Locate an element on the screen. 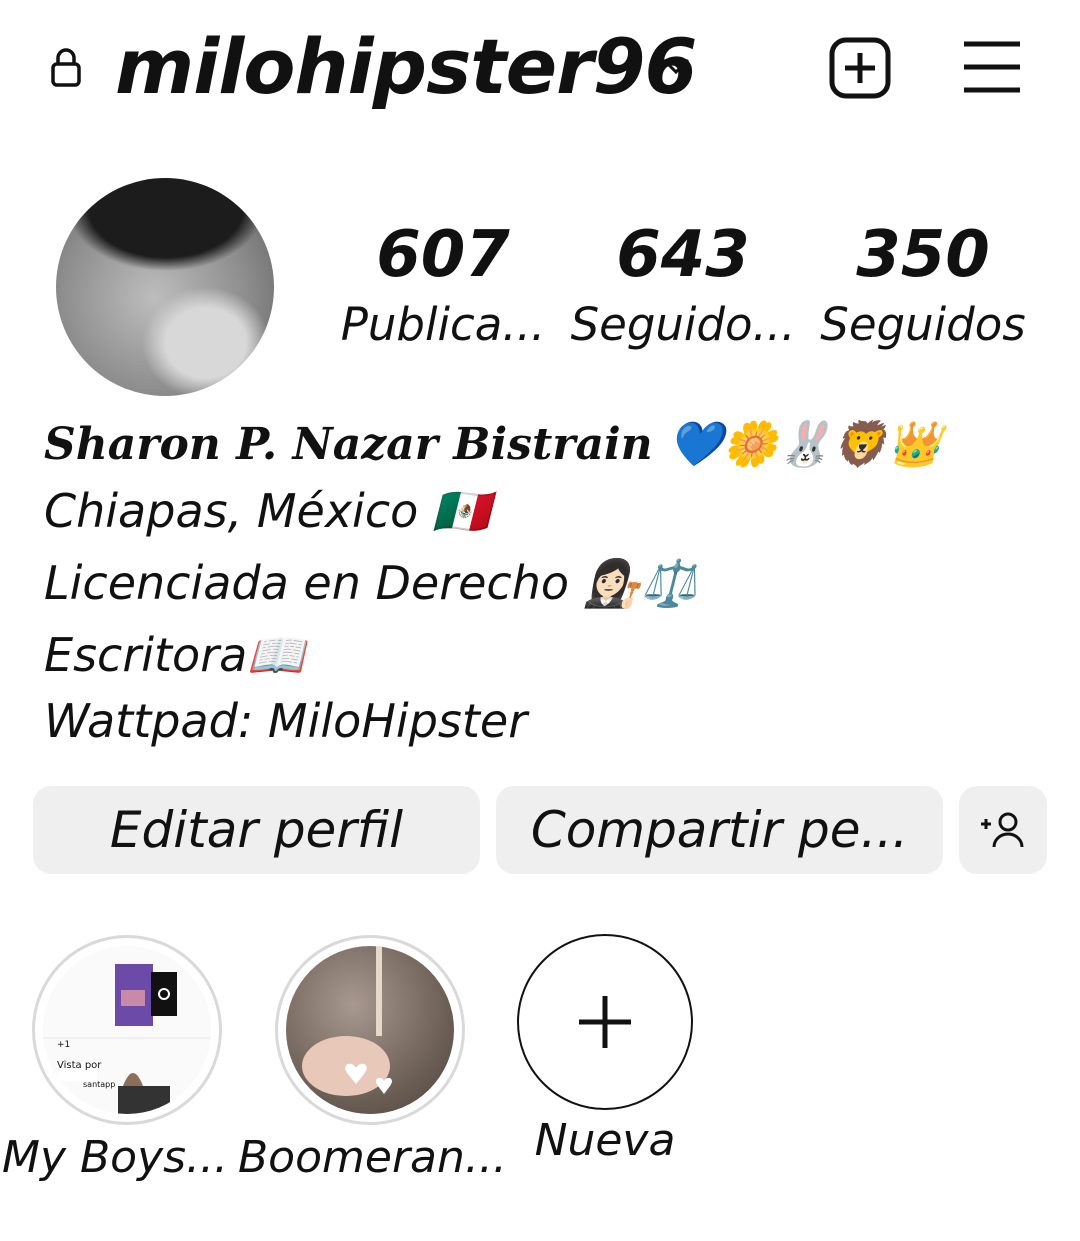 The image size is (1080, 1241). plus-icon is located at coordinates (605, 1022).